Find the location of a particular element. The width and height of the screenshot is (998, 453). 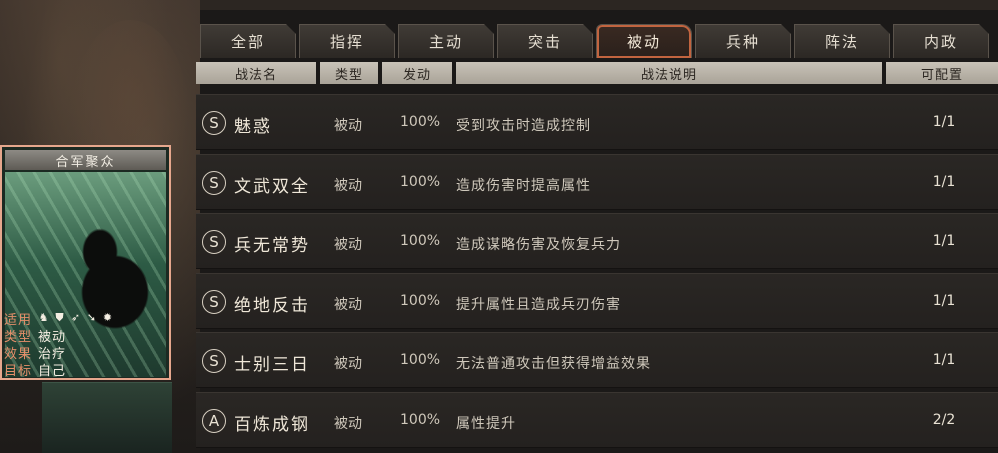

card-type-label: 类型 is located at coordinates (18, 337).